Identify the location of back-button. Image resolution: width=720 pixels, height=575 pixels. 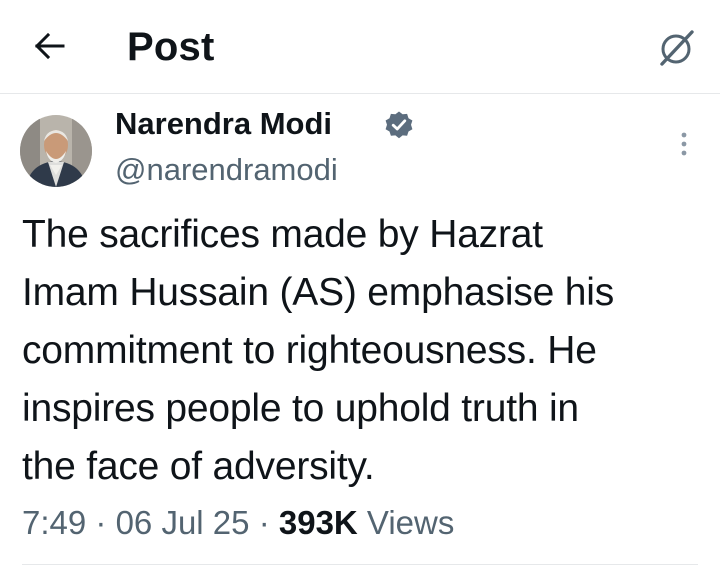
(50, 46).